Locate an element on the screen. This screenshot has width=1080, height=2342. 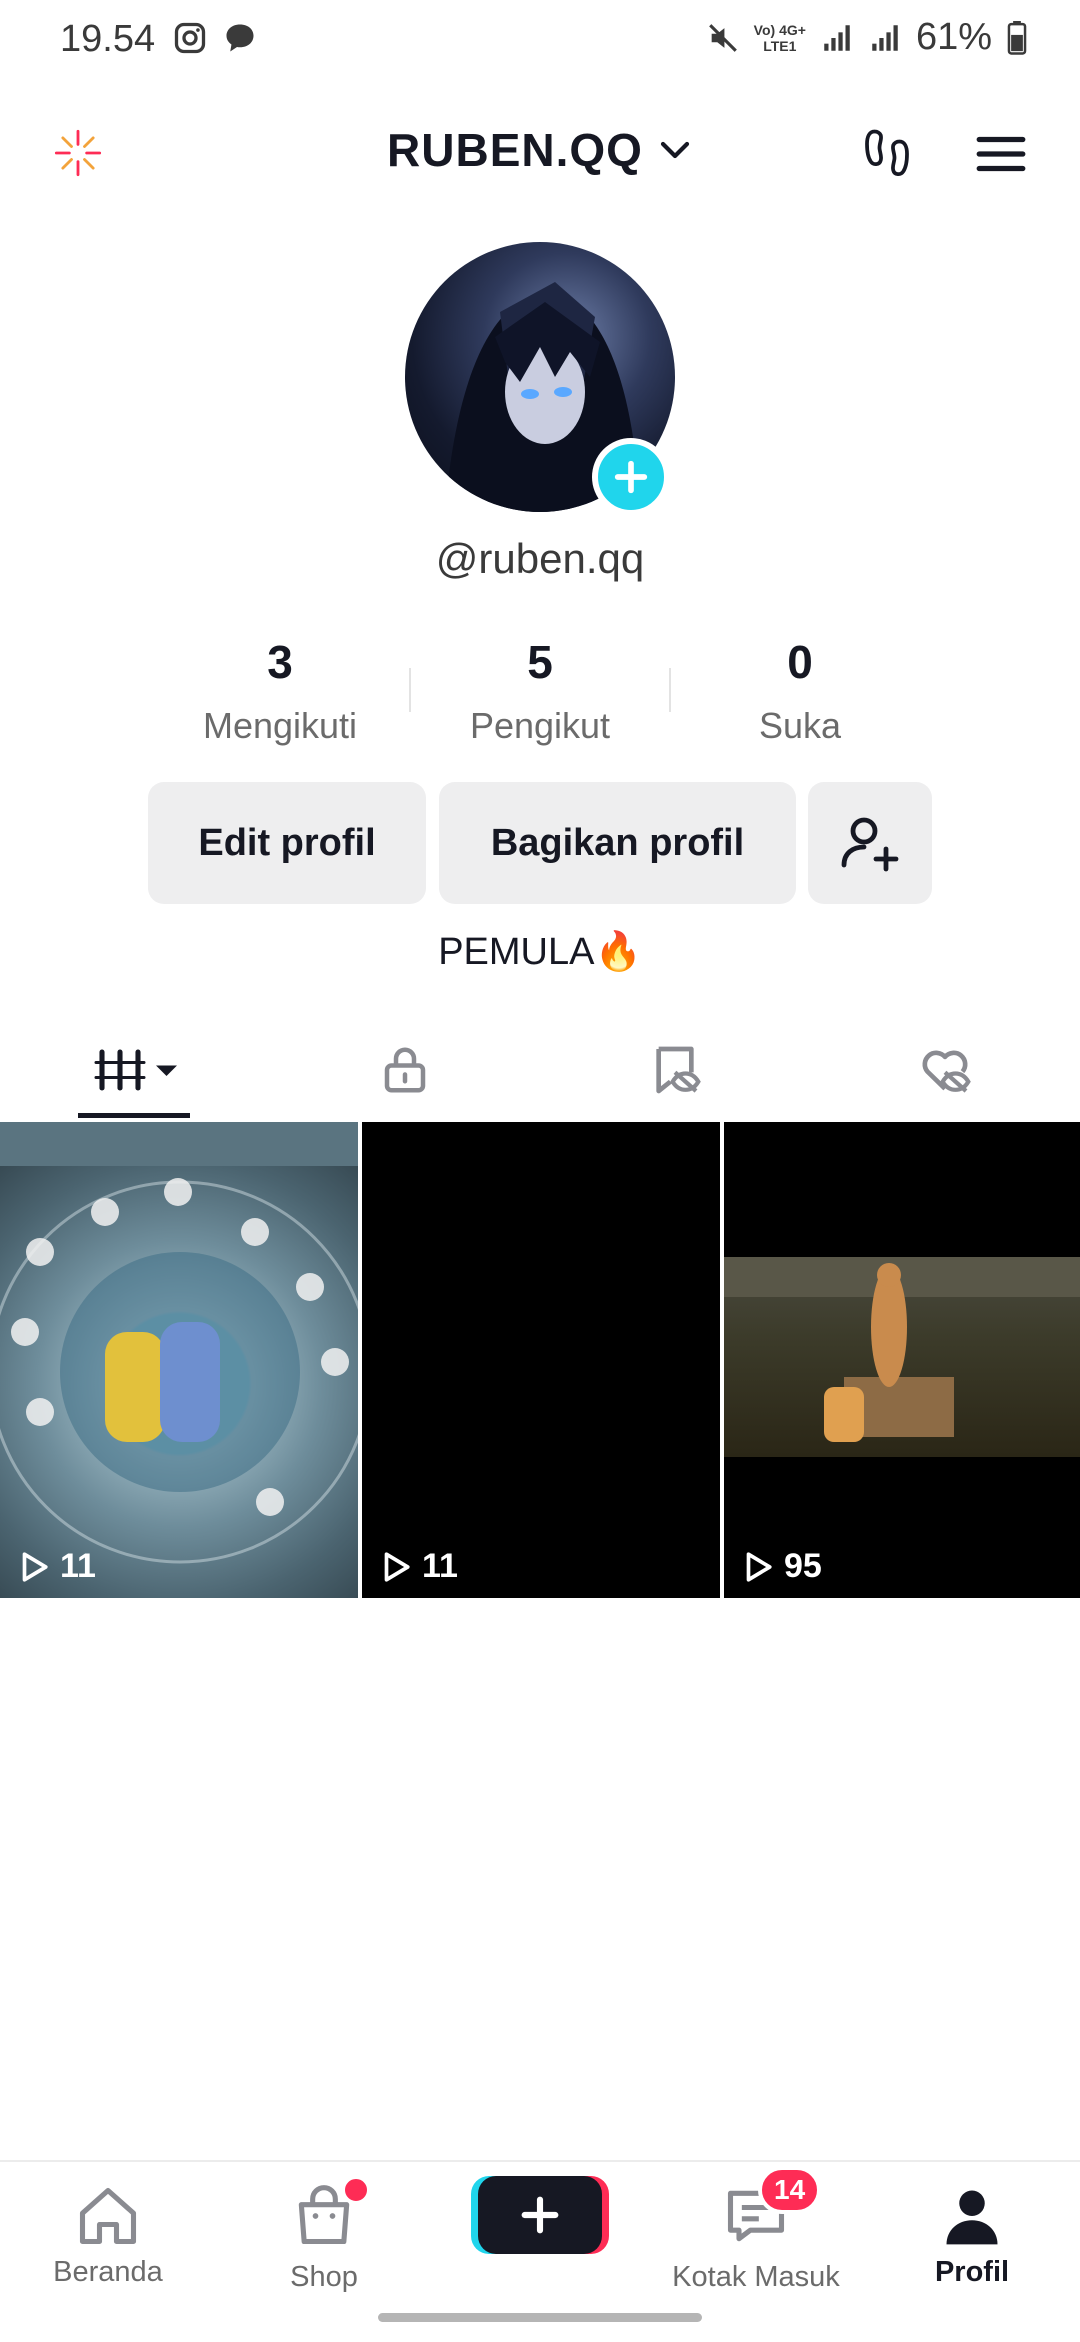
footprints-icon is located at coordinates (887, 154).